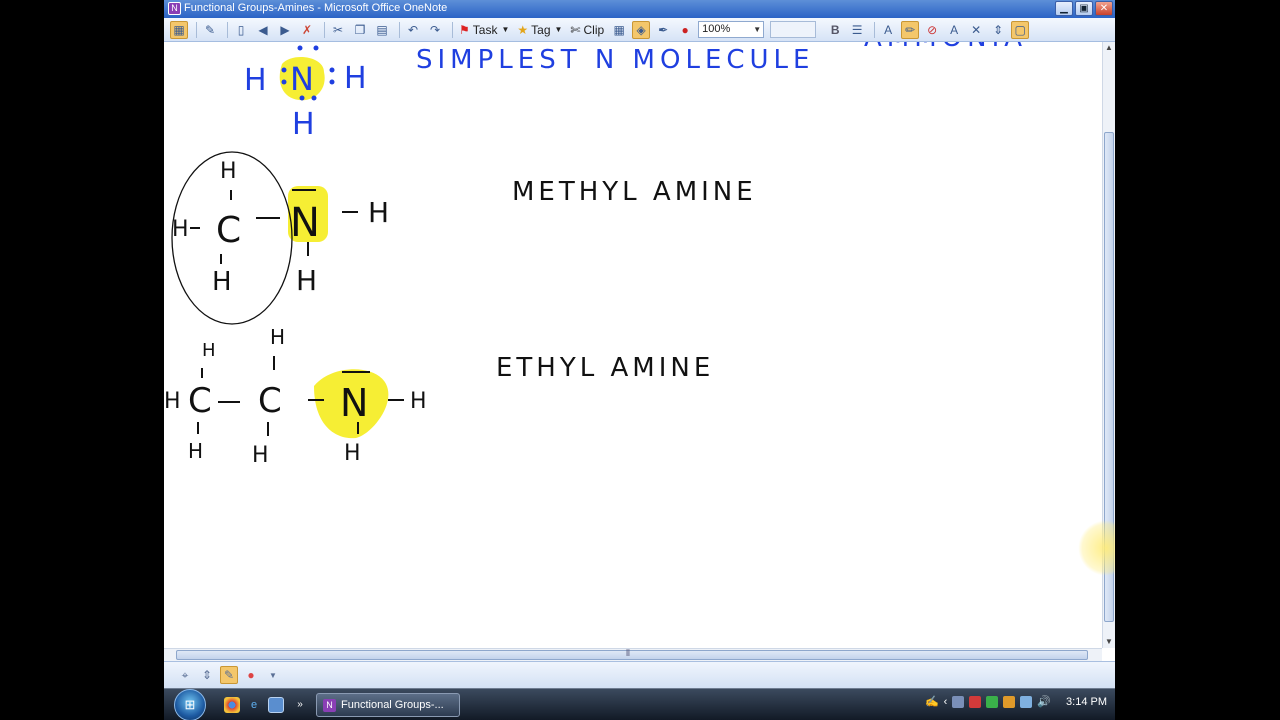 This screenshot has height=720, width=1280. What do you see at coordinates (575, 29) in the screenshot?
I see `scissors-icon: ✄` at bounding box center [575, 29].